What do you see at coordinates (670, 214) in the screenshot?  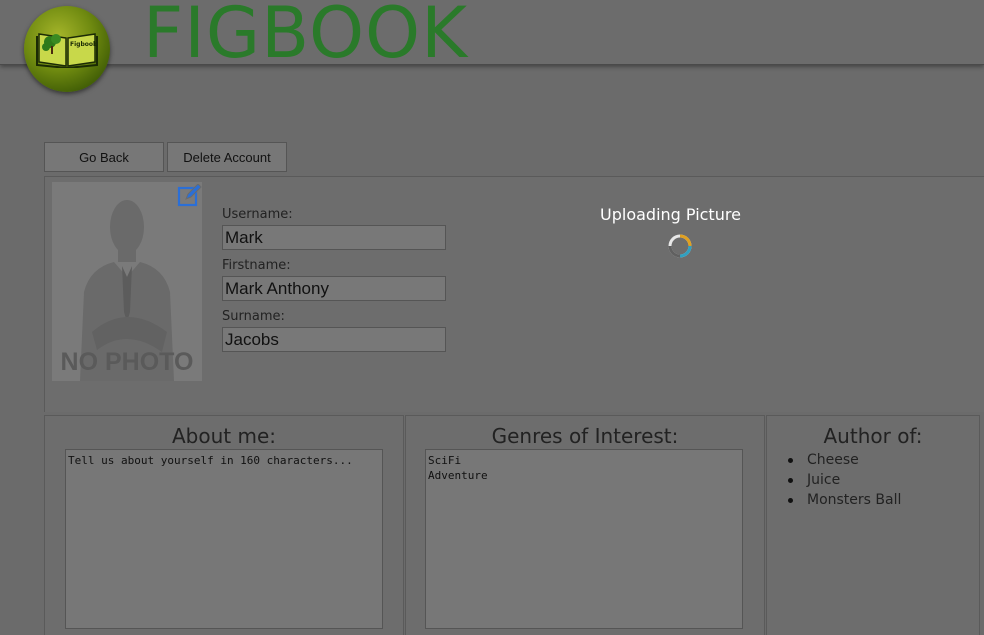 I see `upload-status-text: Uploading Picture` at bounding box center [670, 214].